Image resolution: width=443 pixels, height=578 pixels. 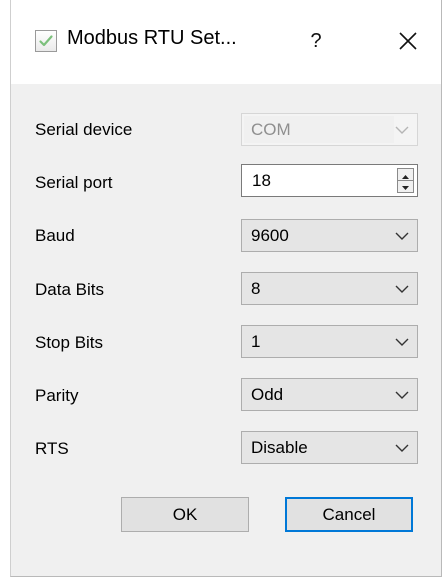 I want to click on spin-buttons, so click(x=405, y=180).